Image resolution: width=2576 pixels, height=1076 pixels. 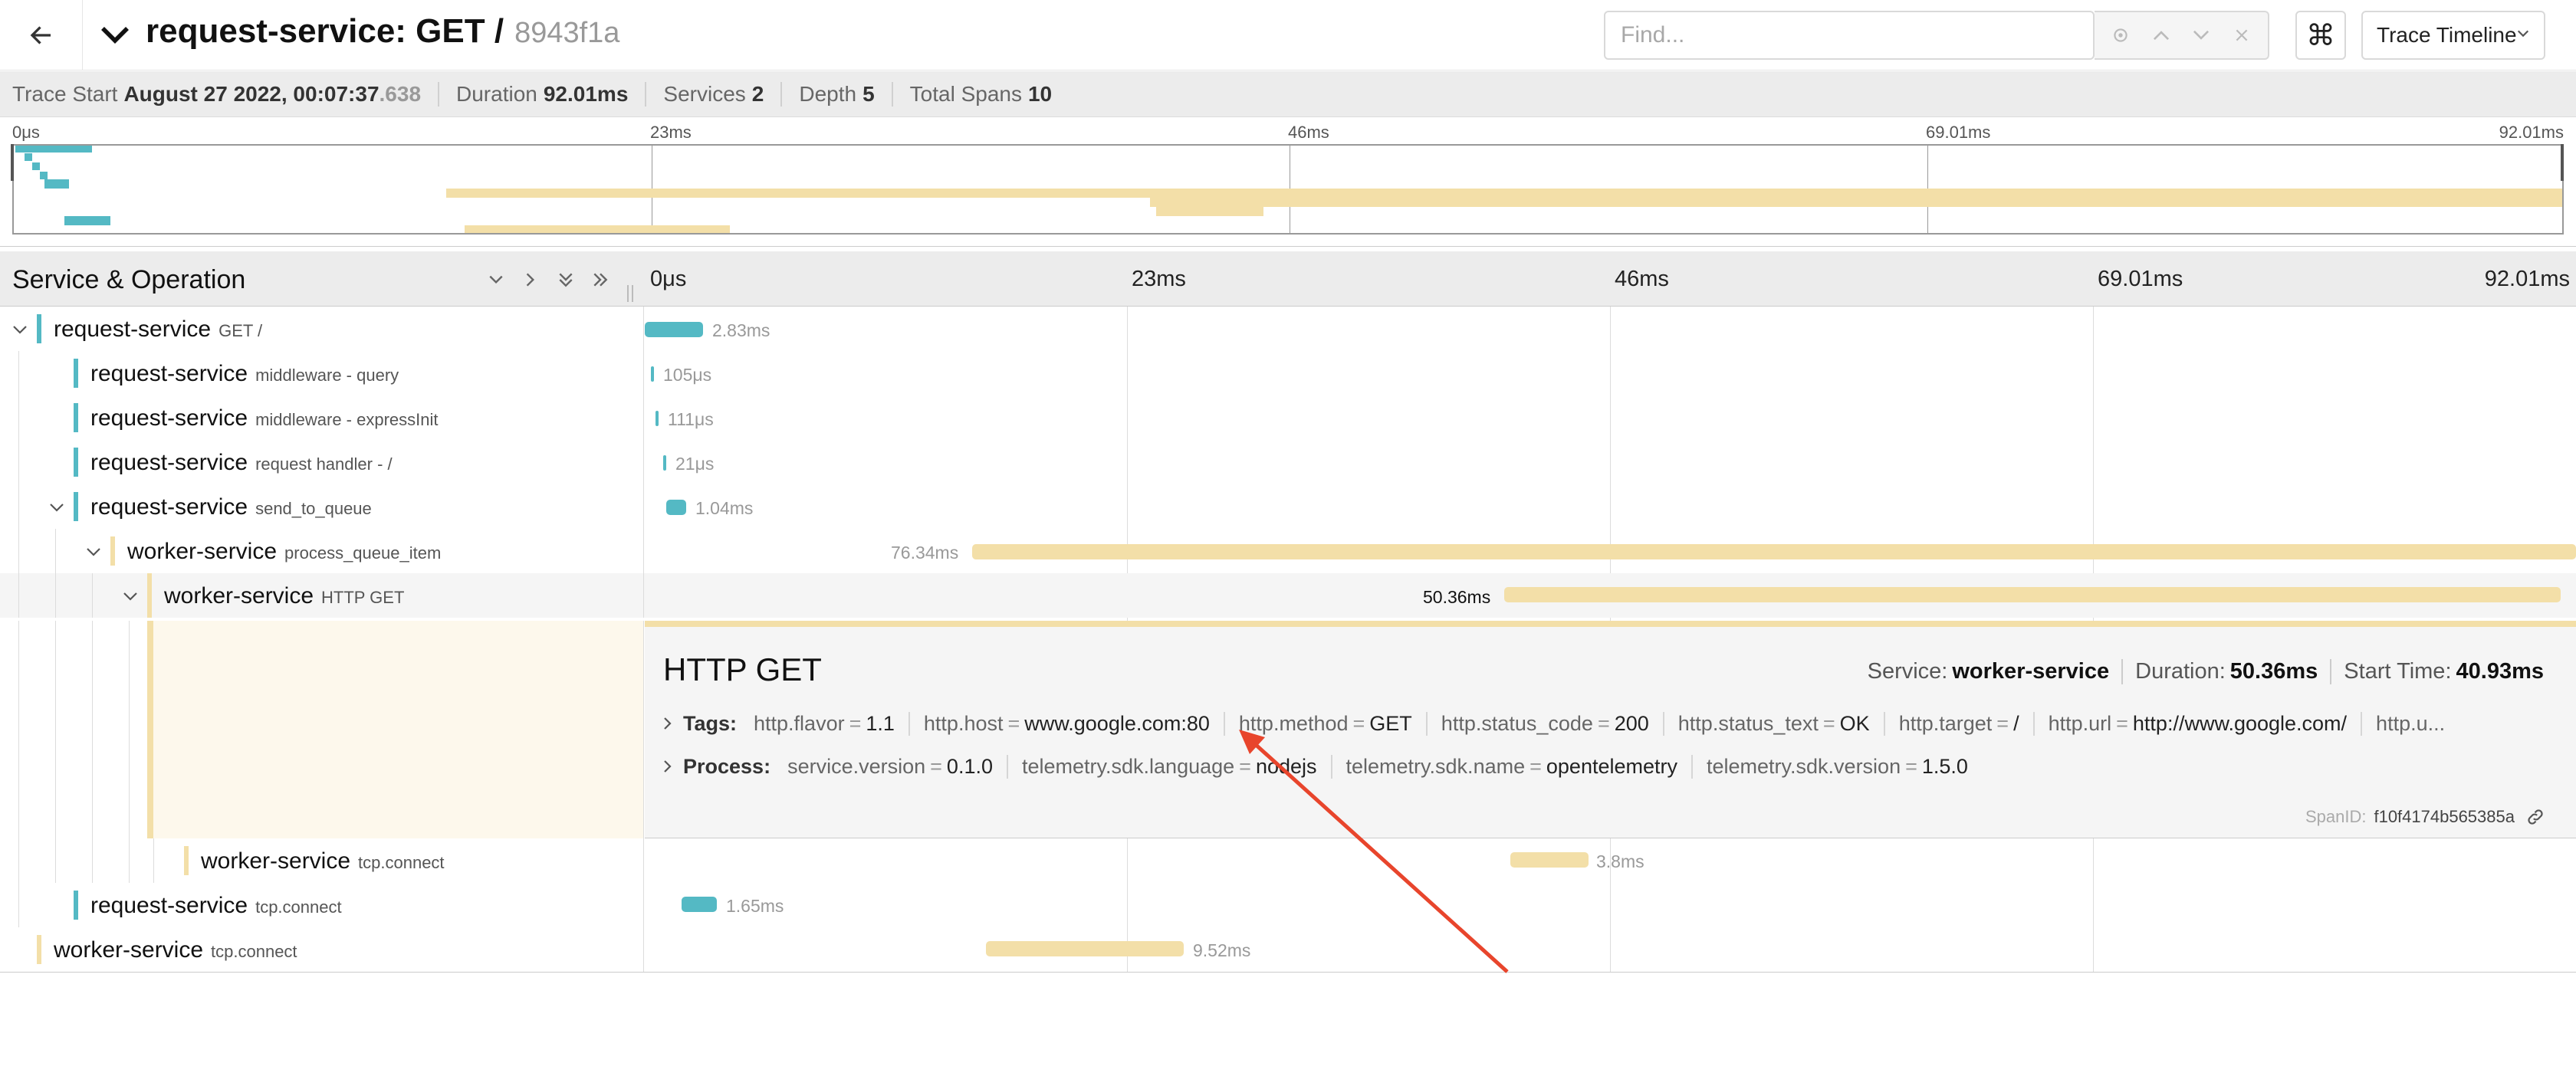 What do you see at coordinates (981, 93) in the screenshot?
I see `trace-total-spans: Total Spans 10` at bounding box center [981, 93].